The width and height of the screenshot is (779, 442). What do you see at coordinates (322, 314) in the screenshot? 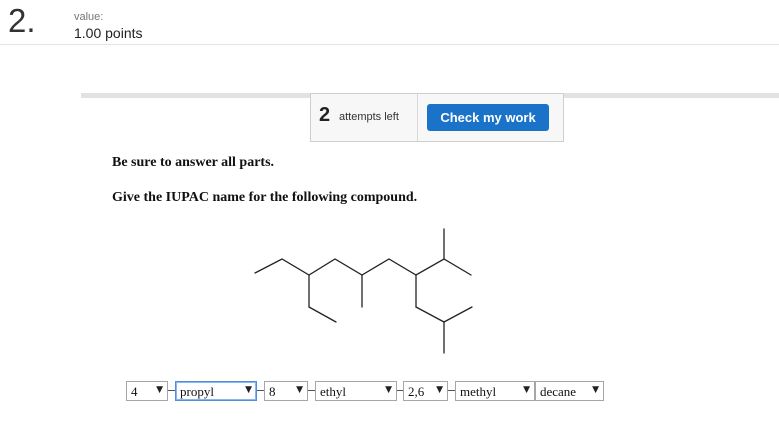
I see `propyl-bond` at bounding box center [322, 314].